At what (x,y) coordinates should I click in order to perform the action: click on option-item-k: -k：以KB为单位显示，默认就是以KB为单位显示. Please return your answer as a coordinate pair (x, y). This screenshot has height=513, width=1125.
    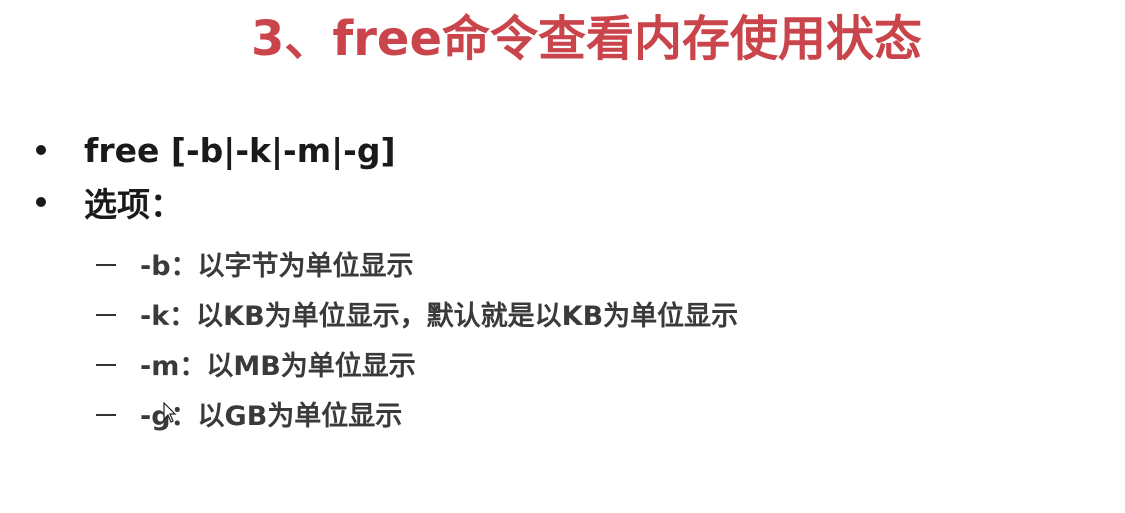
    Looking at the image, I should click on (417, 313).